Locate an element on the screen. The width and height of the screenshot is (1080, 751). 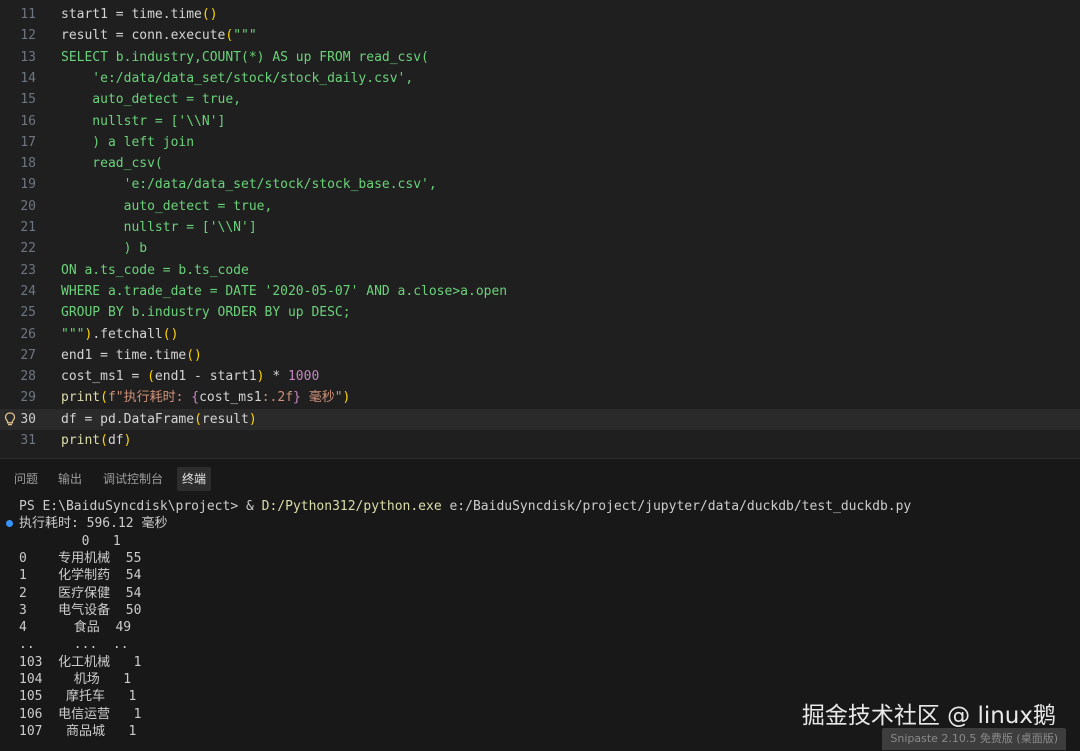
command-status-dot-icon is located at coordinates (9, 524).